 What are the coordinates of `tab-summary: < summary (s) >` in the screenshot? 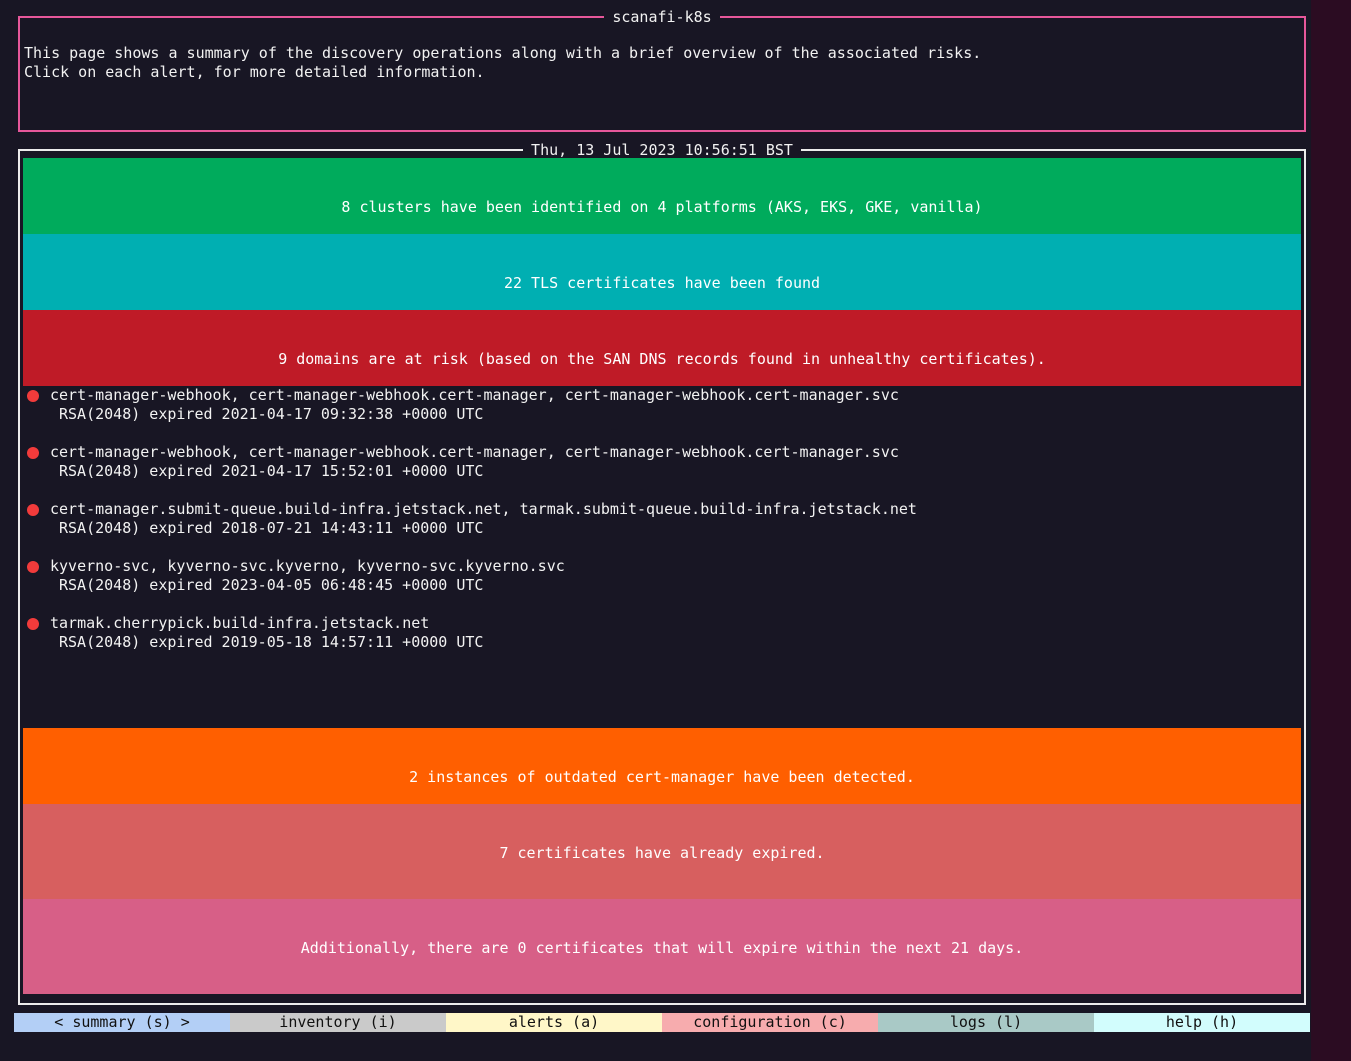 It's located at (122, 1022).